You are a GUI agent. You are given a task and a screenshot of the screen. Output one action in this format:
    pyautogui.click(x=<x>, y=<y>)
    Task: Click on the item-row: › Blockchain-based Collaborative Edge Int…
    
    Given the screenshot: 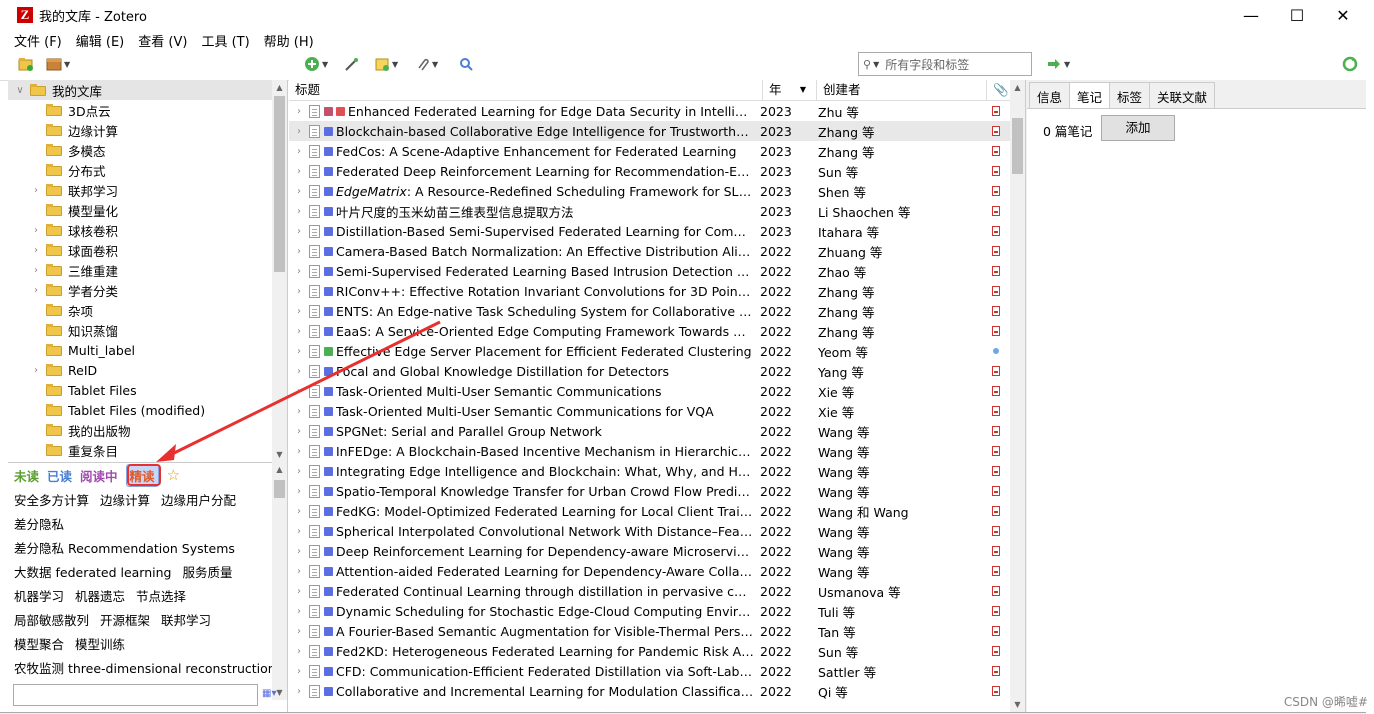 What is the action you would take?
    pyautogui.click(x=657, y=131)
    